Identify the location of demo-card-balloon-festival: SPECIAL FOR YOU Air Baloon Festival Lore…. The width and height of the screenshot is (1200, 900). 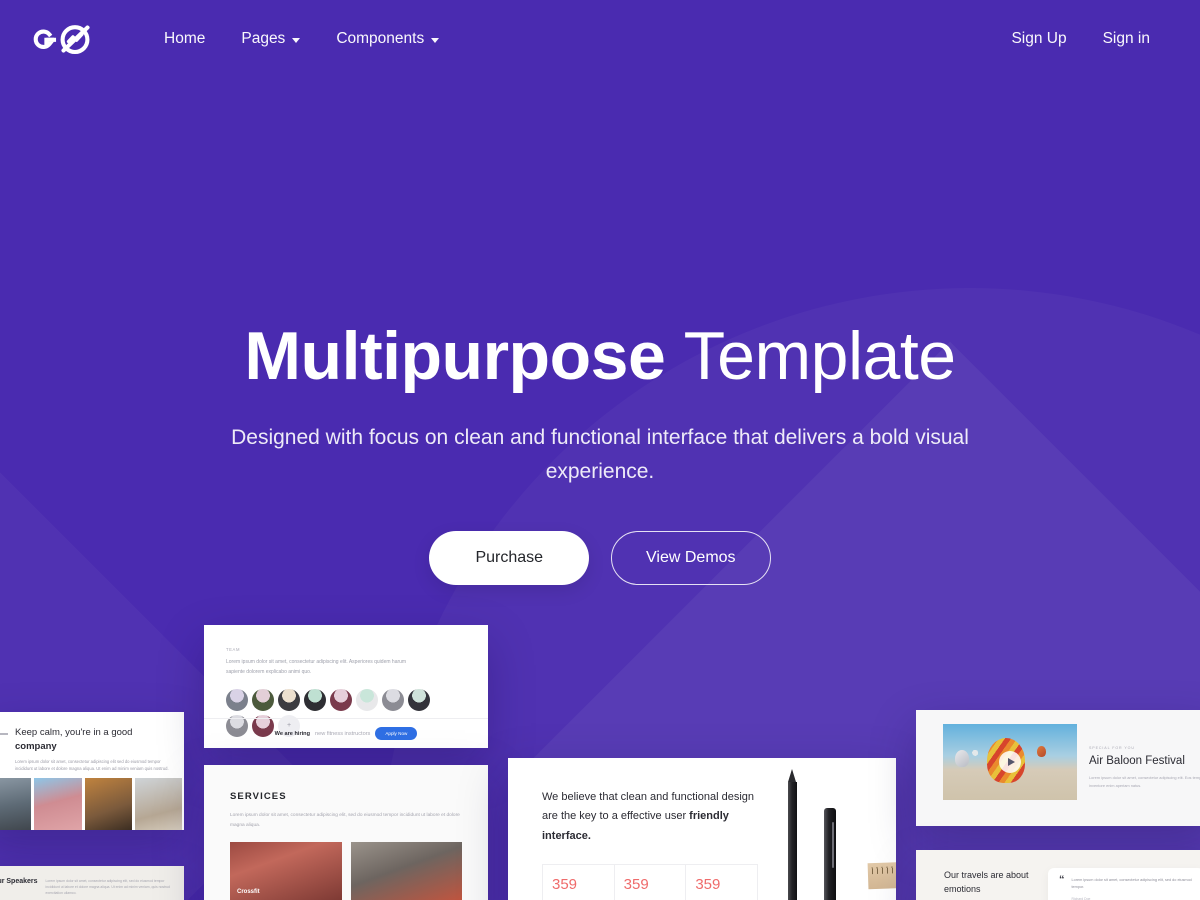
(1058, 768).